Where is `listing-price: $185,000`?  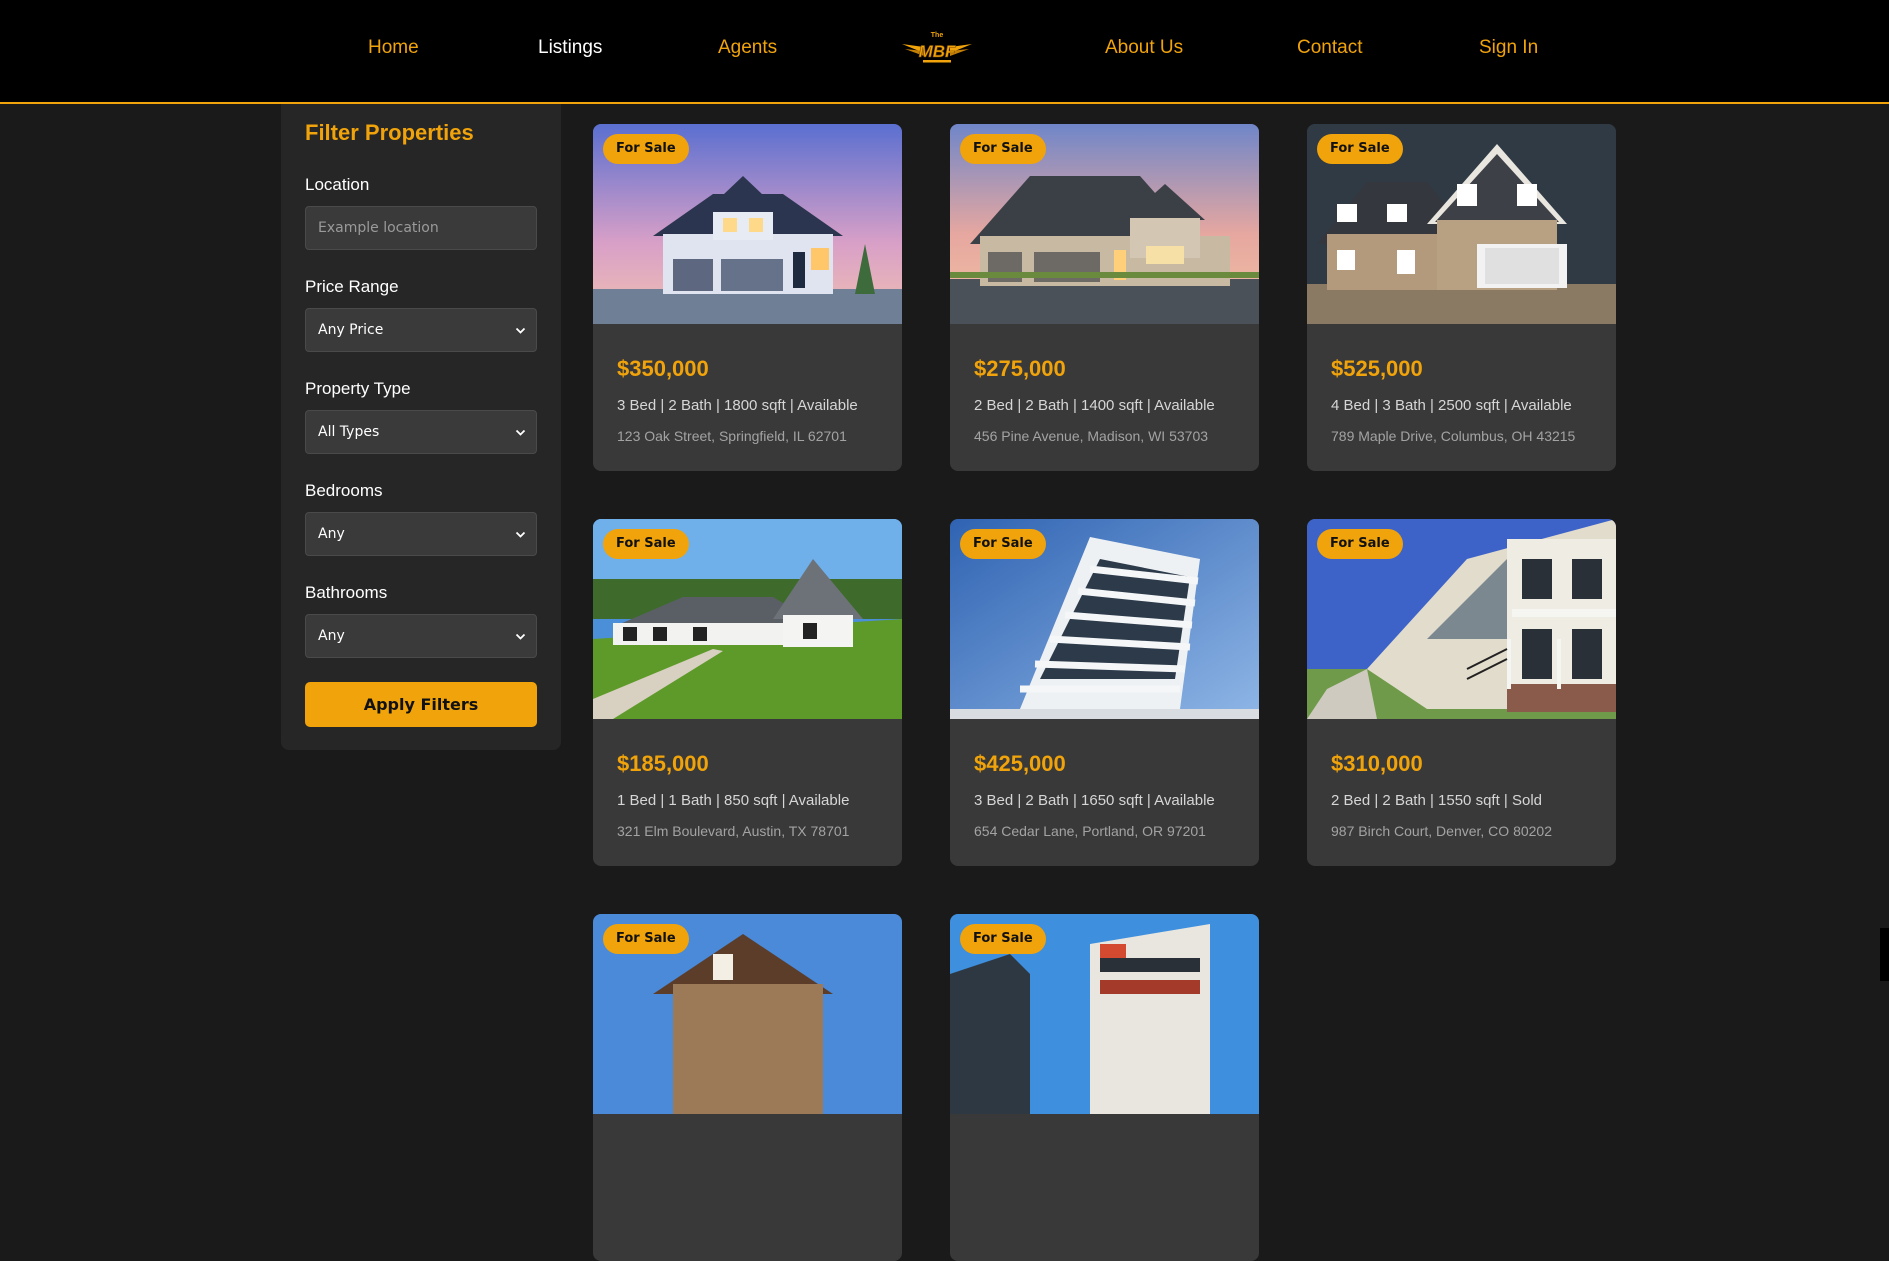
listing-price: $185,000 is located at coordinates (663, 763).